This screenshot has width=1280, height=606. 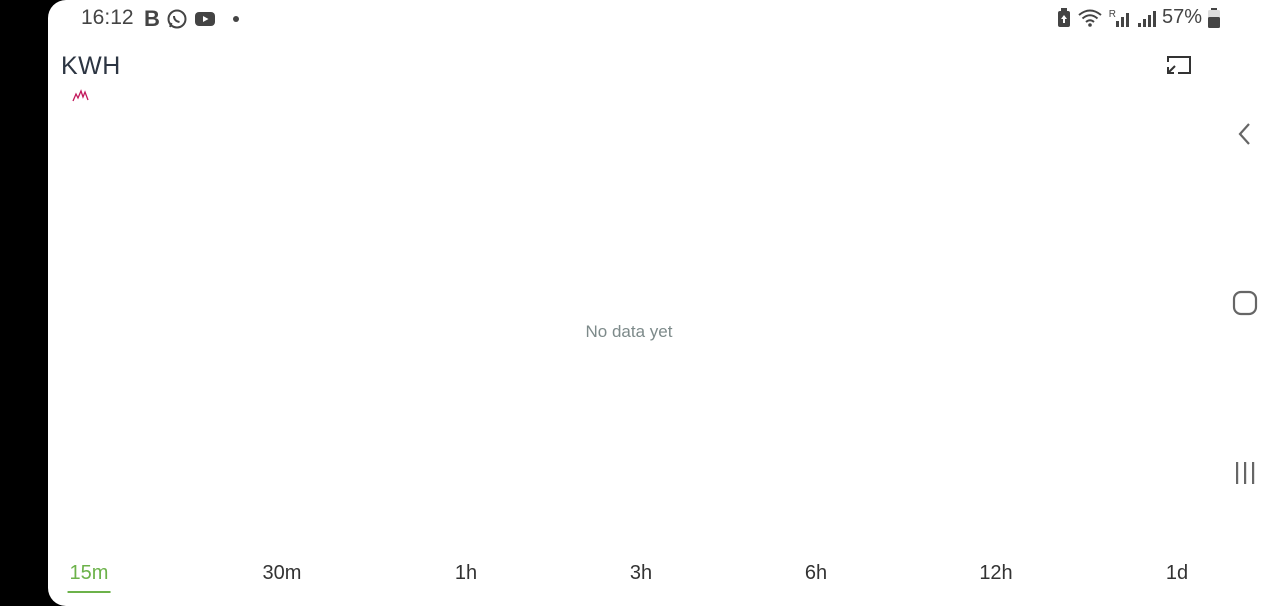 I want to click on recents-icon, so click(x=1245, y=473).